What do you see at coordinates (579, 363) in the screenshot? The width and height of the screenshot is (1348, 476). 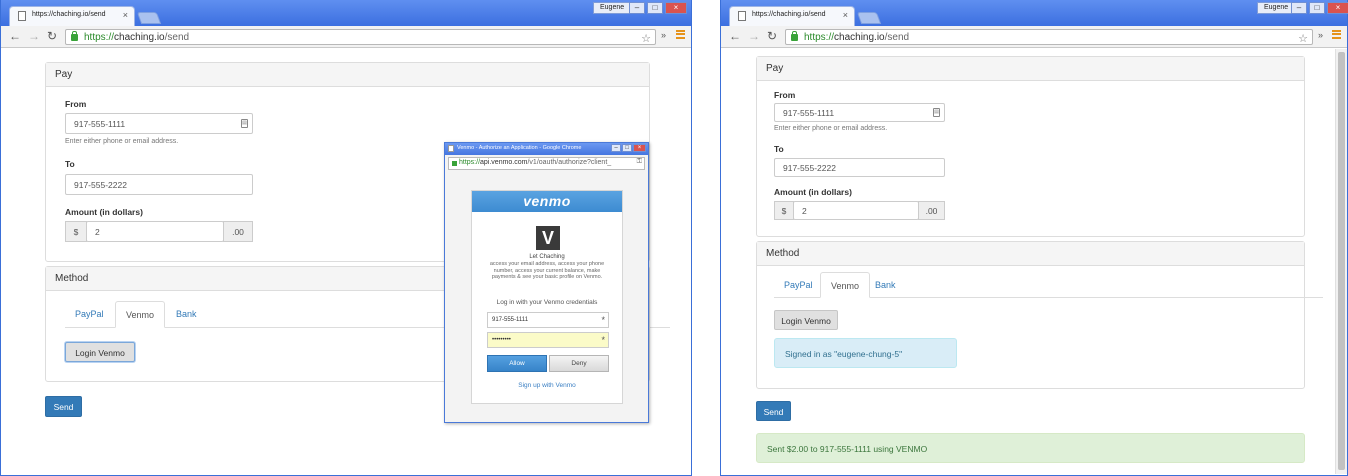 I see `venmo-deny-button: Deny` at bounding box center [579, 363].